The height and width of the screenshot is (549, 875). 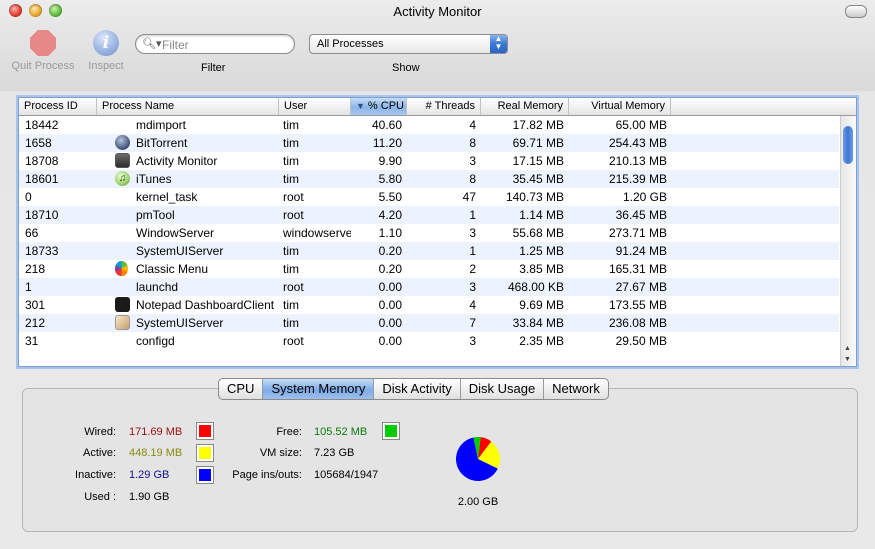 I want to click on dashboard-icon, so click(x=123, y=305).